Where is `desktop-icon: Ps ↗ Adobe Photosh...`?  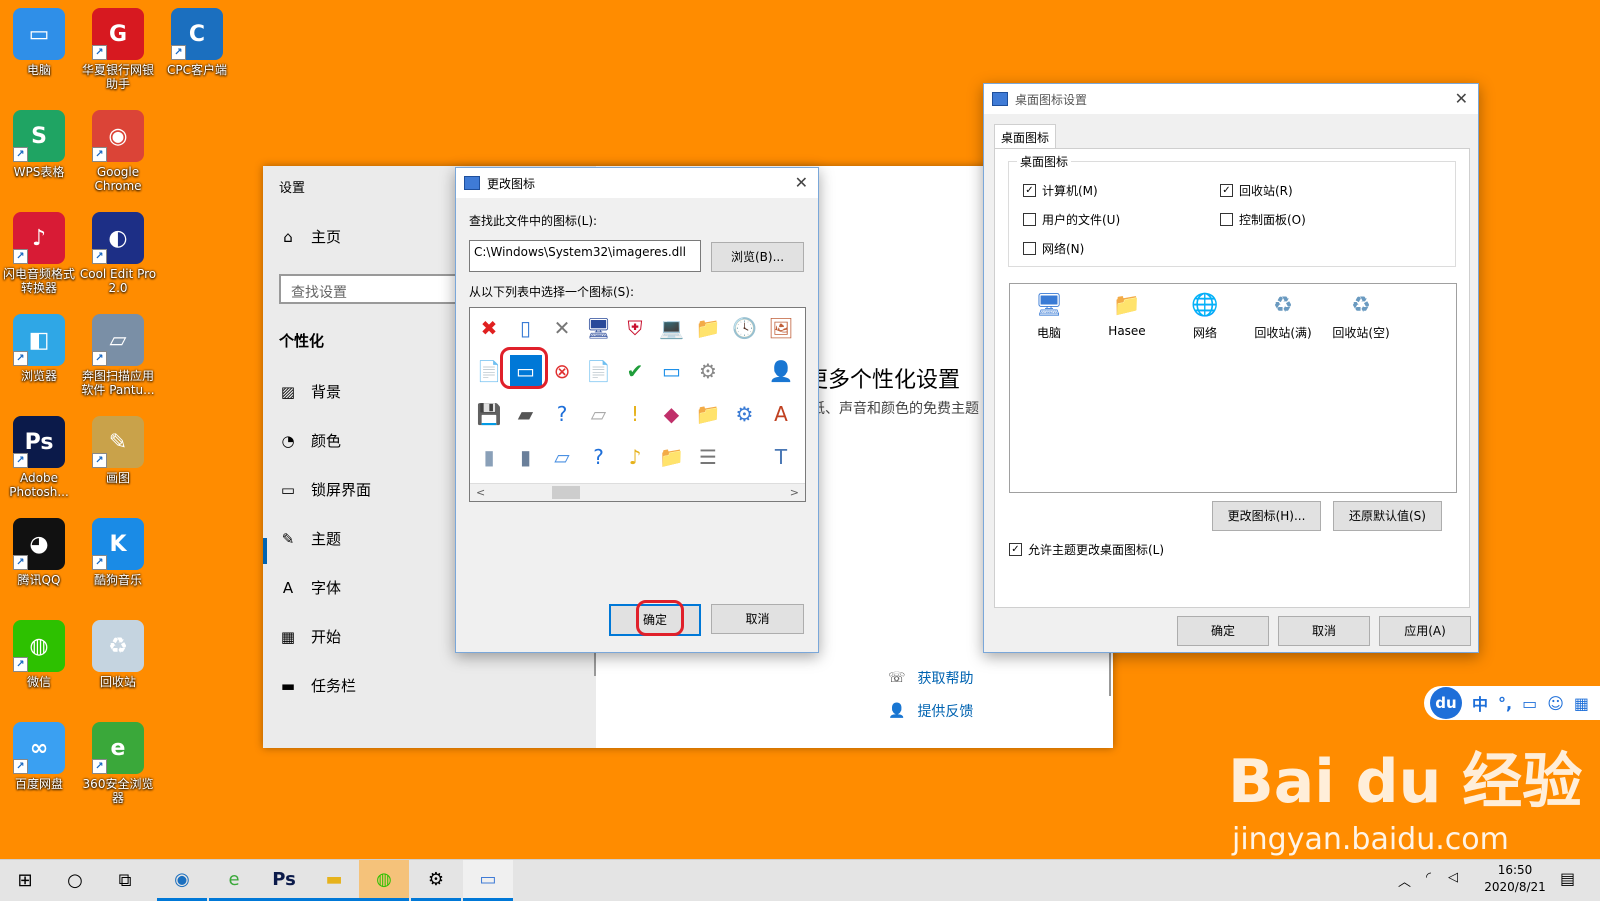 desktop-icon: Ps ↗ Adobe Photosh... is located at coordinates (39, 457).